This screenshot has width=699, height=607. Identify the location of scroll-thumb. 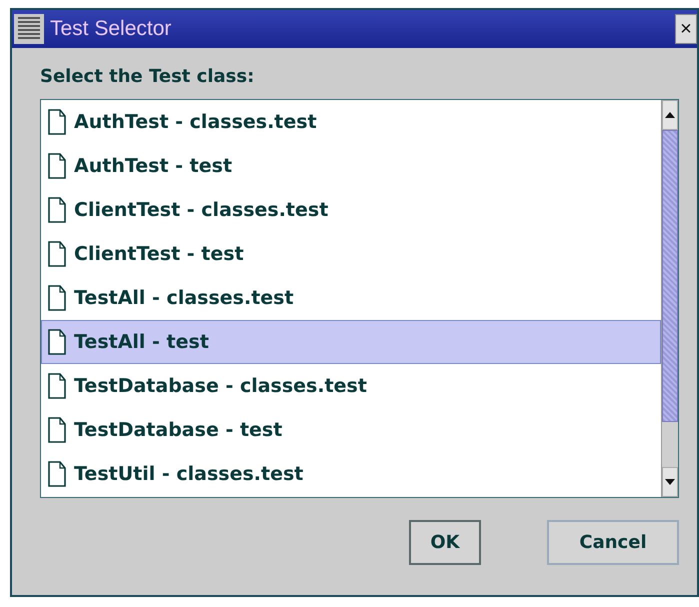
(670, 276).